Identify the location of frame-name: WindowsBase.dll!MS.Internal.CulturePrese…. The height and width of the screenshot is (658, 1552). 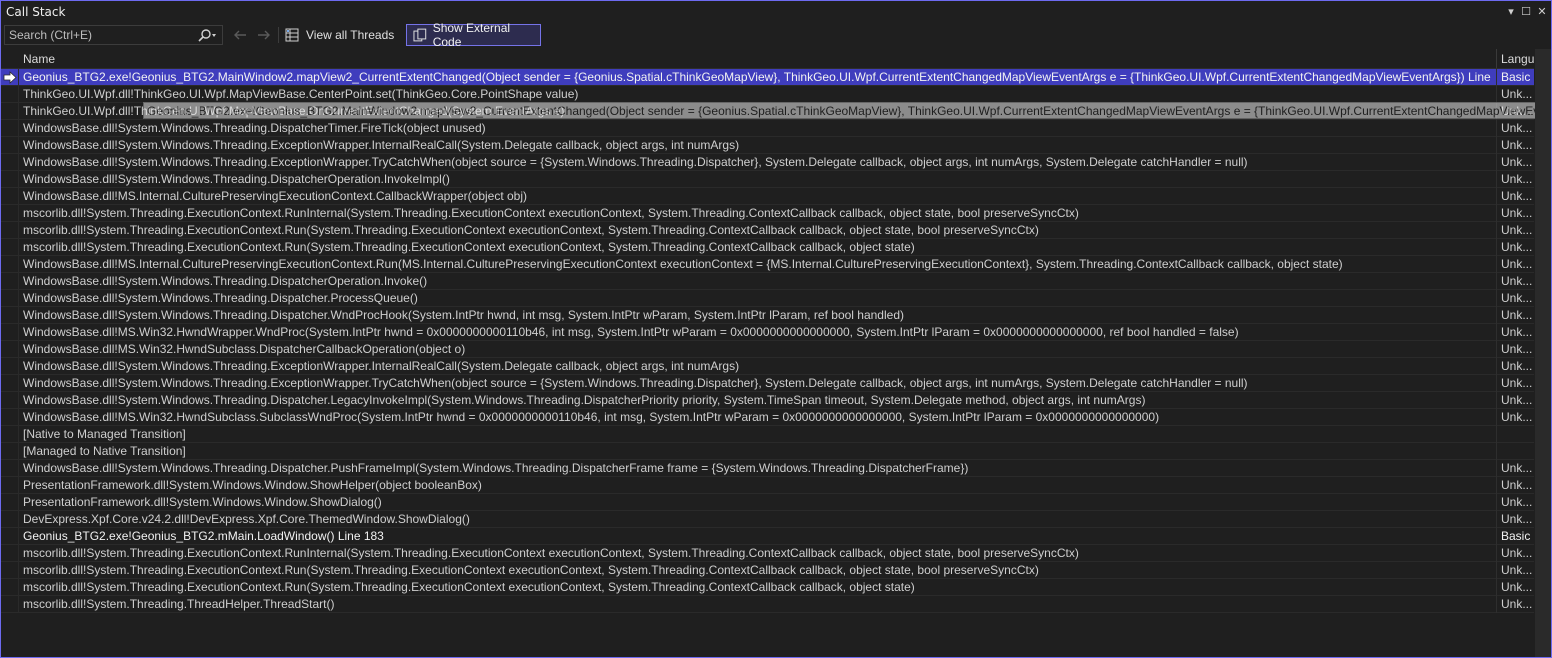
(275, 196).